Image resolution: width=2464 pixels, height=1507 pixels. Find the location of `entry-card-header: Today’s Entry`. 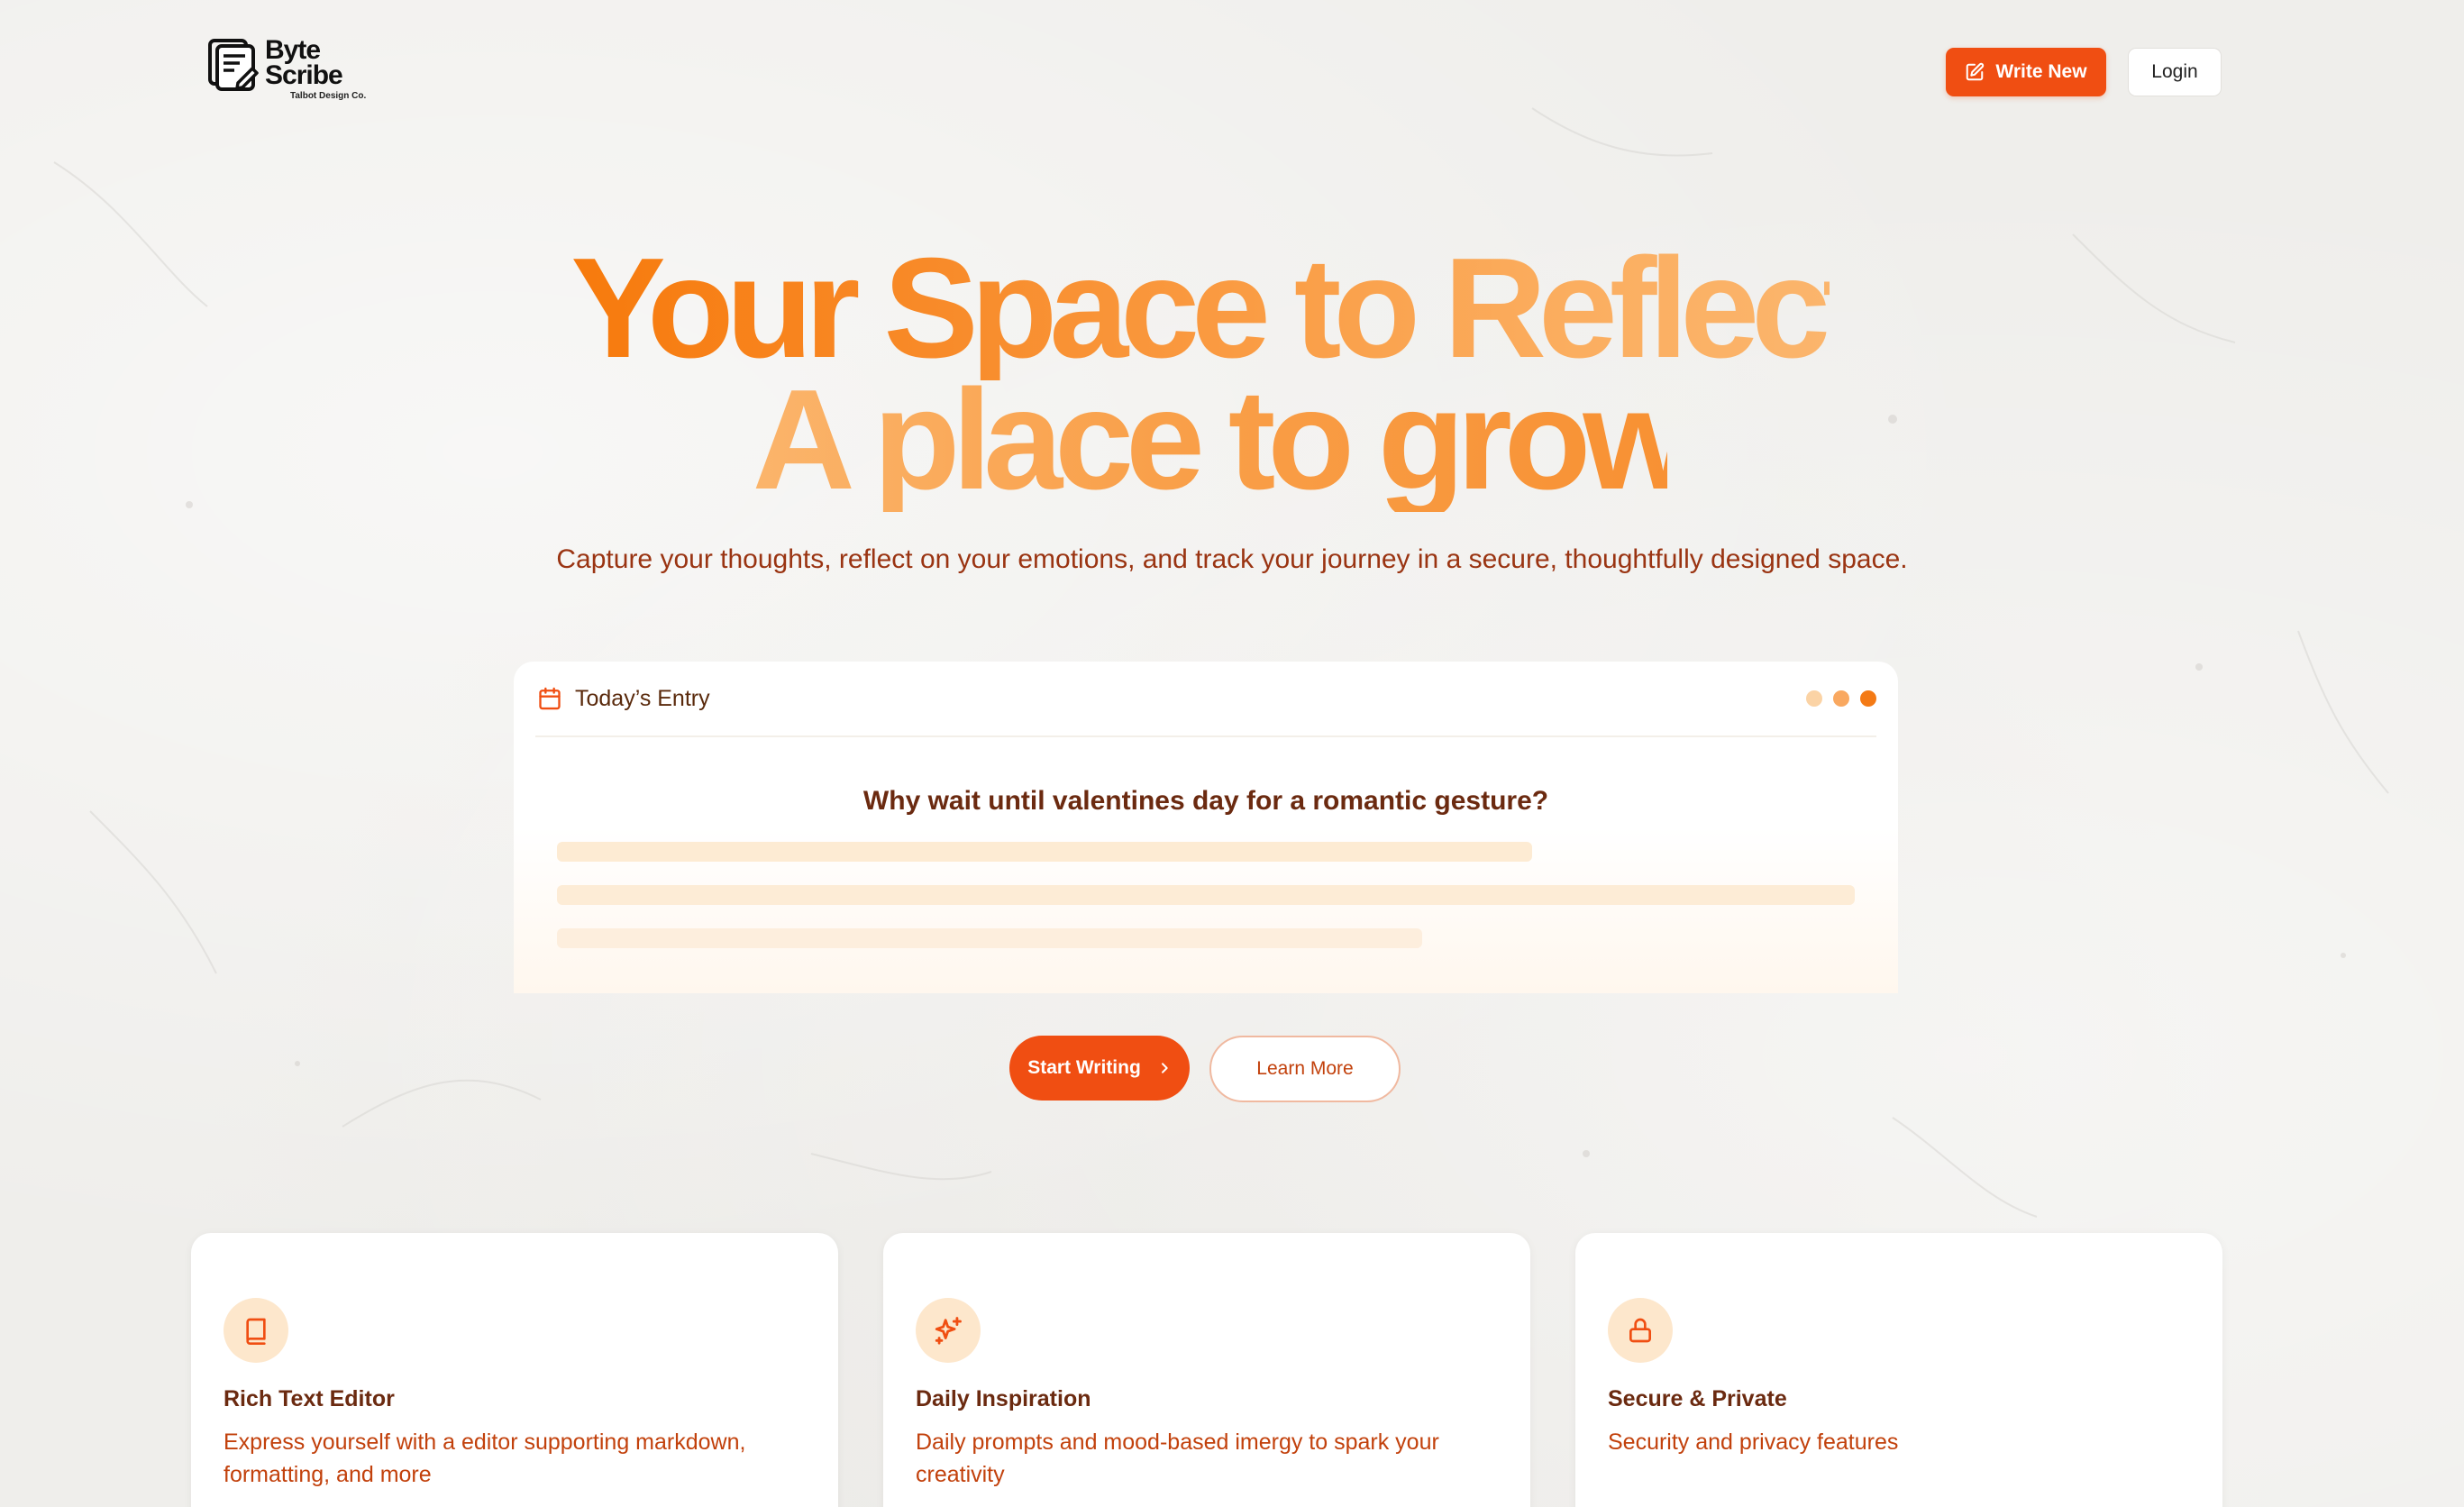

entry-card-header: Today’s Entry is located at coordinates (1205, 699).